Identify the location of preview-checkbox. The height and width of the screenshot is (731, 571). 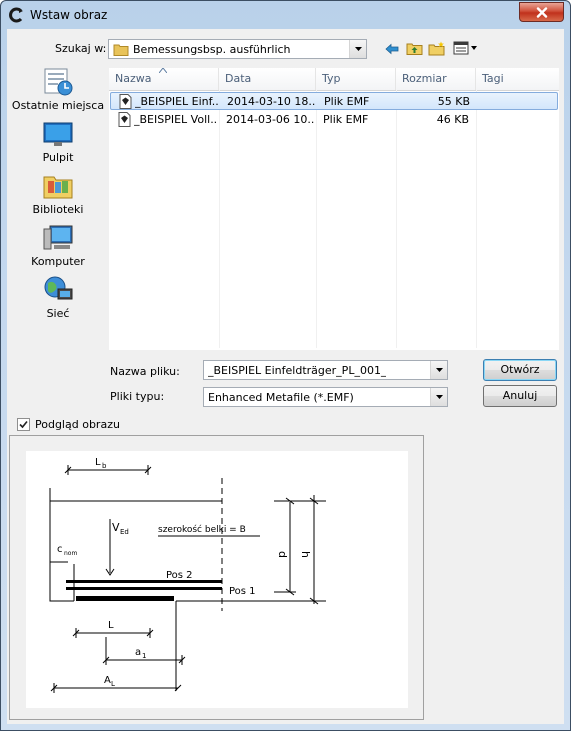
(23, 424).